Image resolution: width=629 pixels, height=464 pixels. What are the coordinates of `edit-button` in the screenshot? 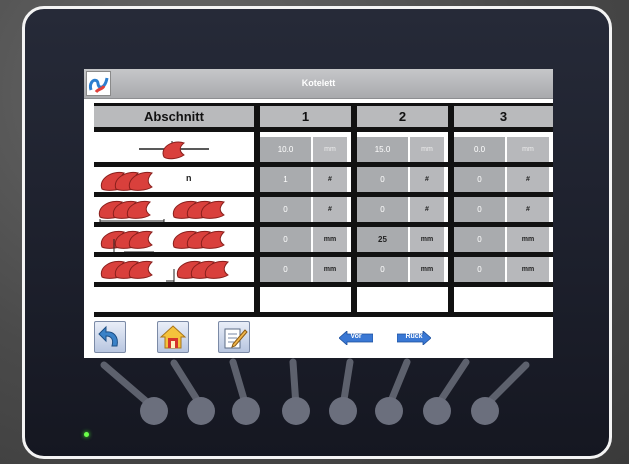 It's located at (234, 337).